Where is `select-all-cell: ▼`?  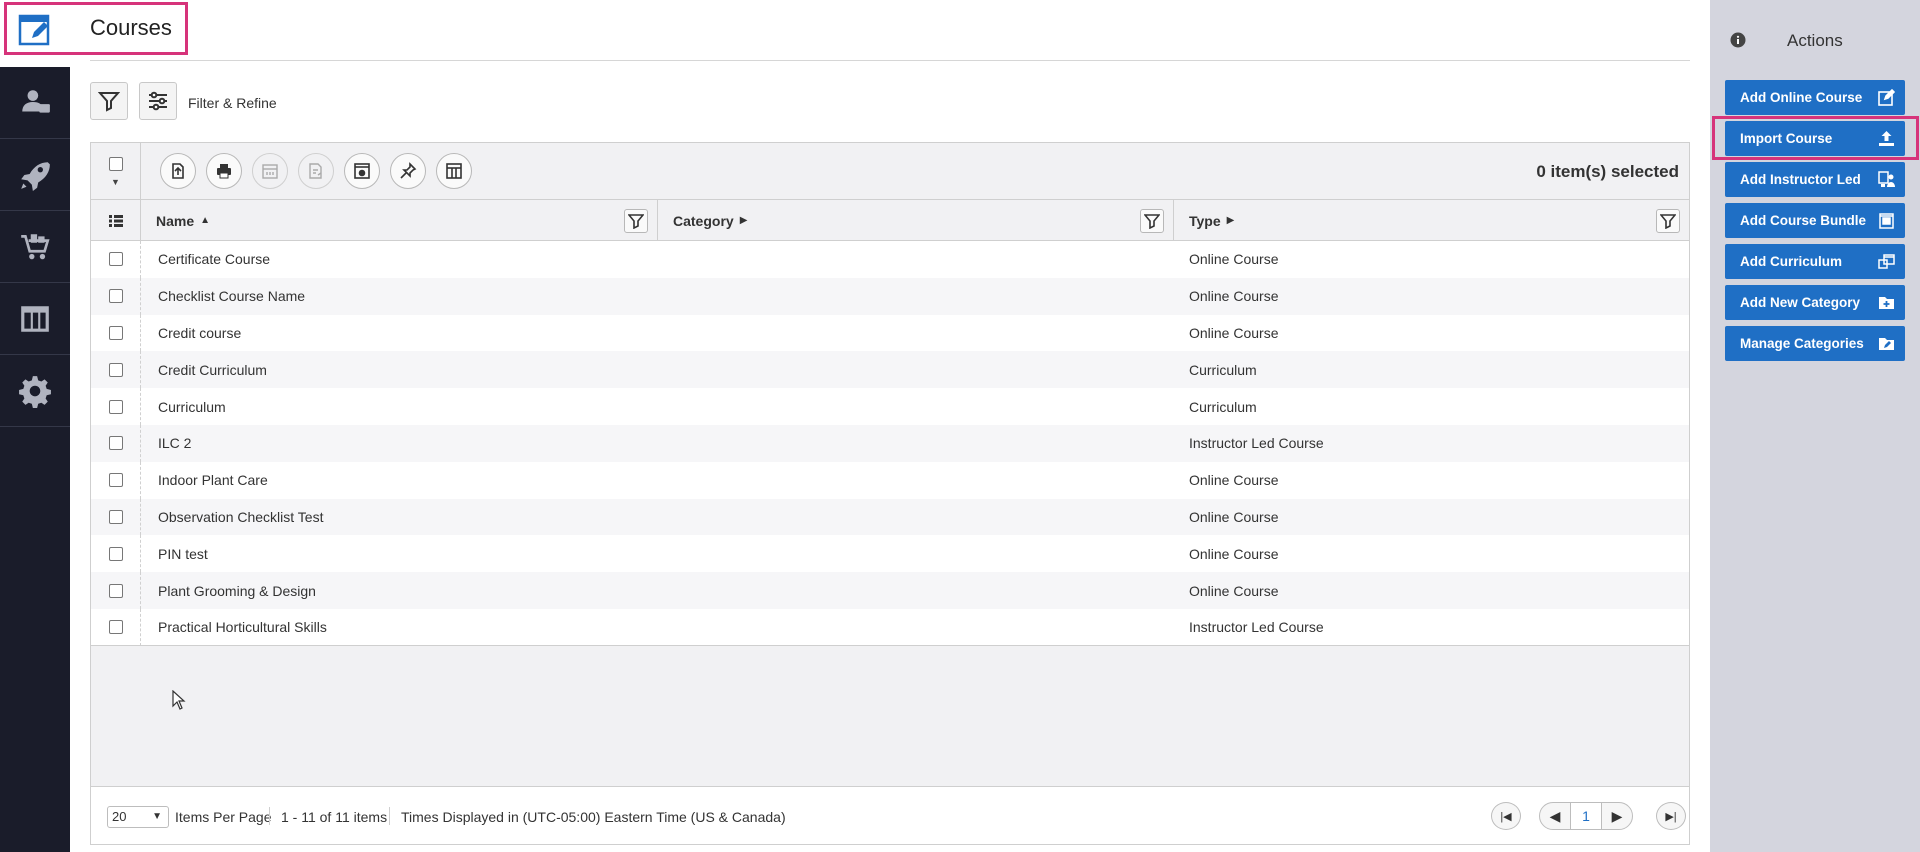
select-all-cell: ▼ is located at coordinates (116, 171).